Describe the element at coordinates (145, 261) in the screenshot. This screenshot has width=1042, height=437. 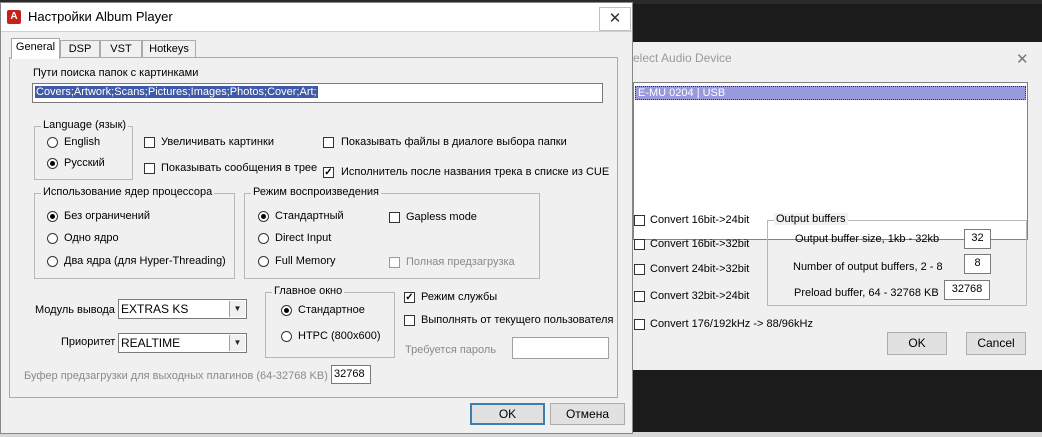
I see `cpu-two-cores-label: Два ядра (для Hyper-Threading)` at that location.